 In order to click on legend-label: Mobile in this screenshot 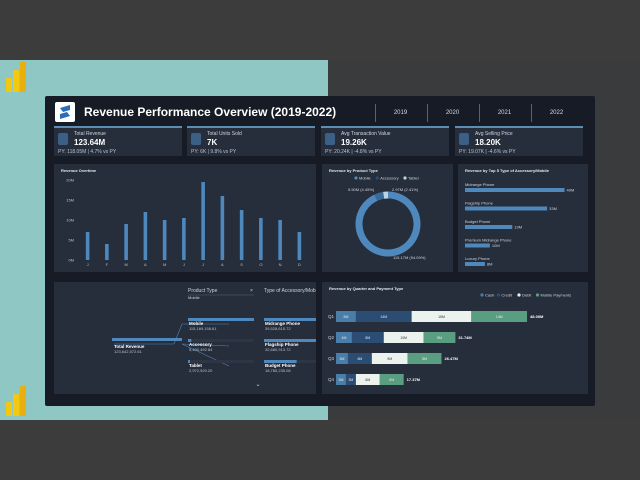, I will do `click(365, 178)`.